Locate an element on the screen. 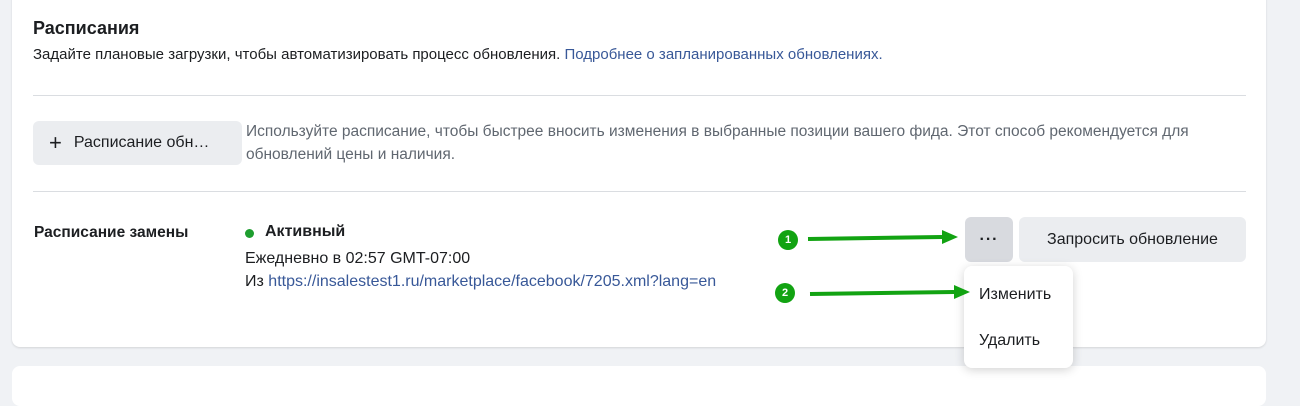 The image size is (1300, 406). source-prefix: Из is located at coordinates (254, 281).